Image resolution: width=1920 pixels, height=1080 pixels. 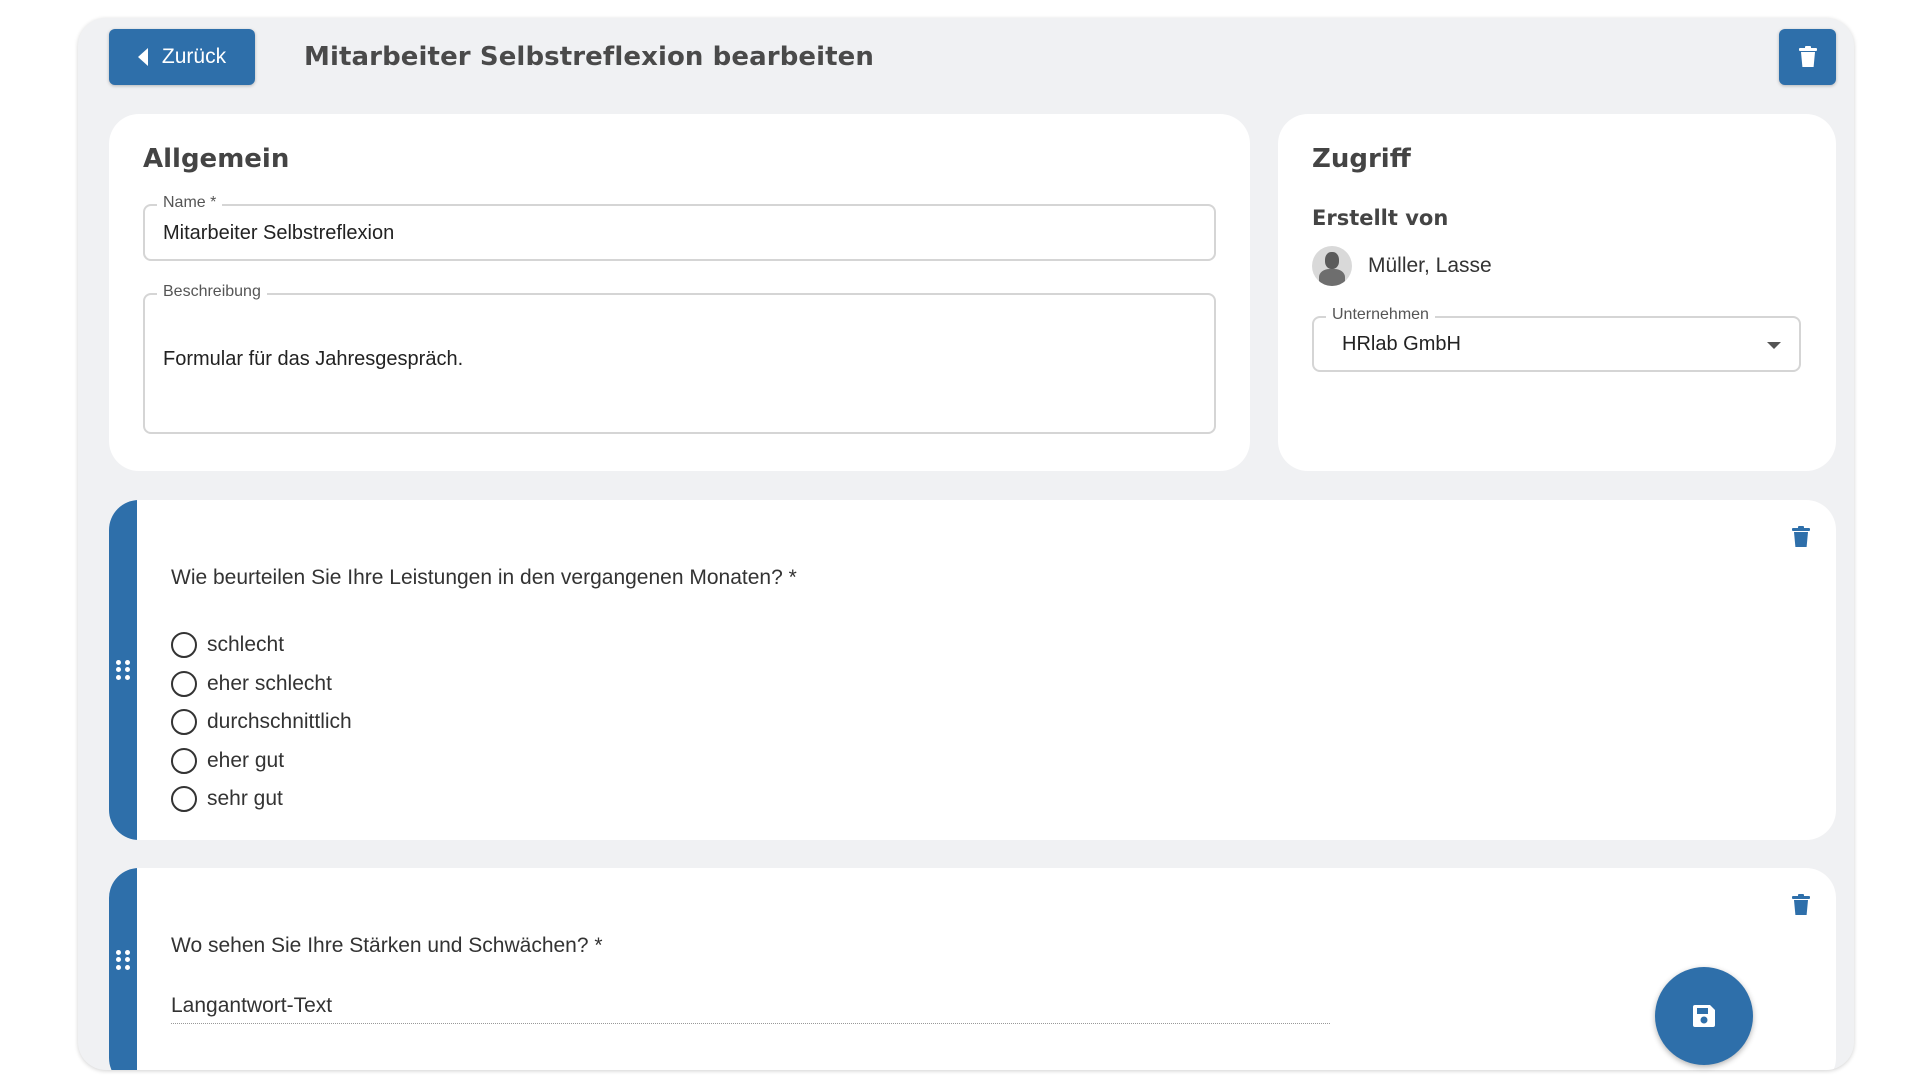 What do you see at coordinates (1380, 218) in the screenshot?
I see `created-by-label: Erstellt von` at bounding box center [1380, 218].